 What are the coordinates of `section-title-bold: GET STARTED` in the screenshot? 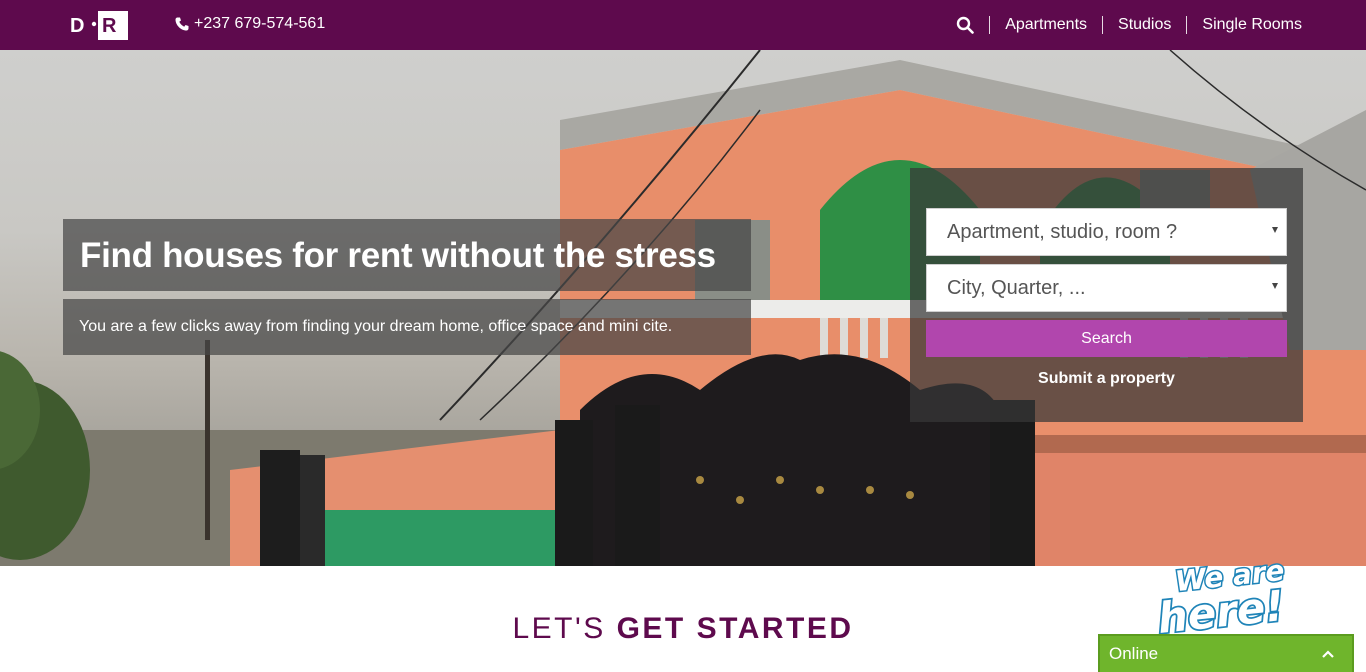 It's located at (735, 628).